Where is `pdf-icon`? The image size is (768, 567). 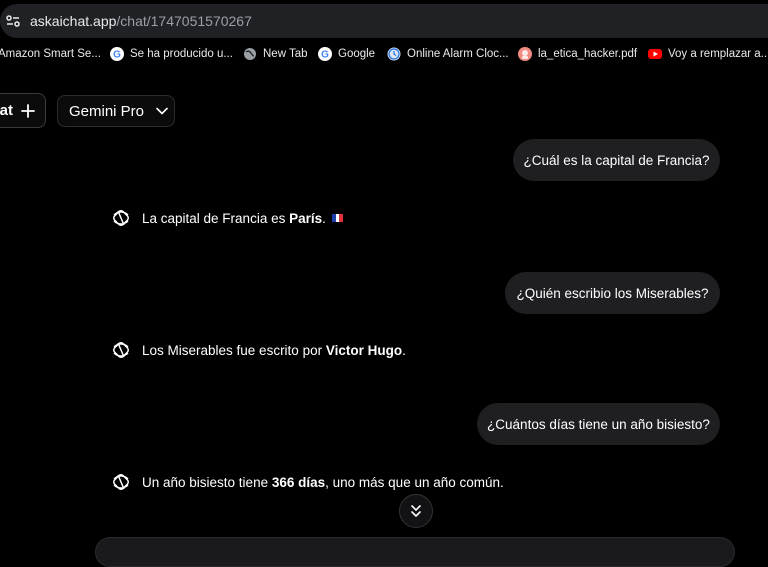
pdf-icon is located at coordinates (525, 54).